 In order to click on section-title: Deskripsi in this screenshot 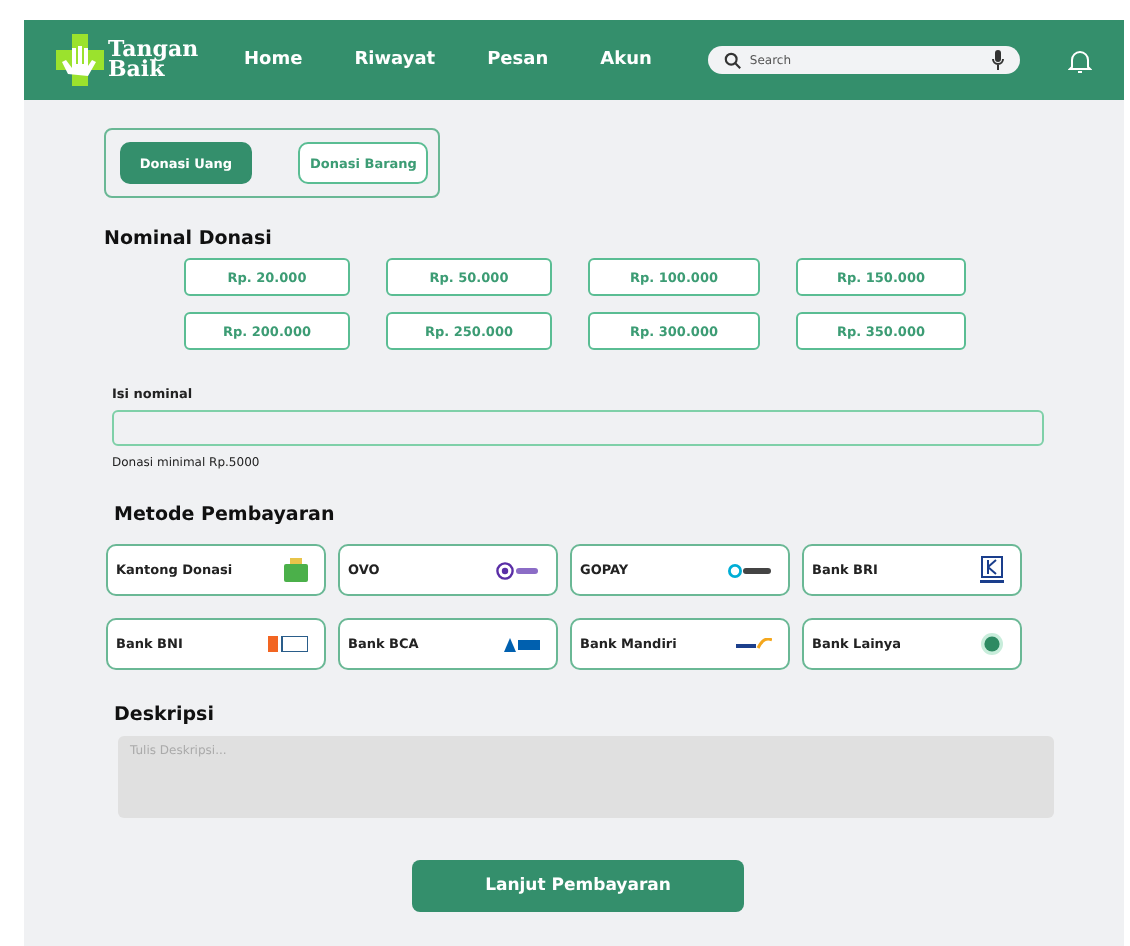, I will do `click(165, 715)`.